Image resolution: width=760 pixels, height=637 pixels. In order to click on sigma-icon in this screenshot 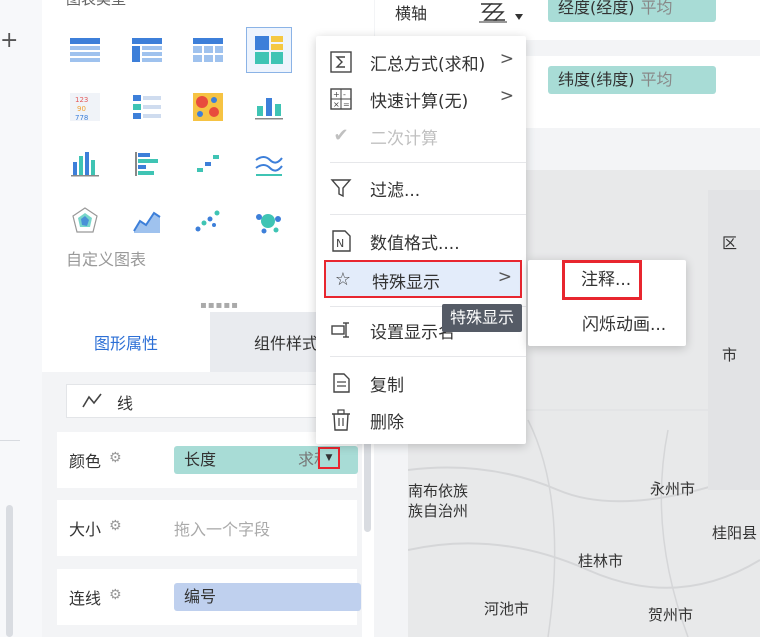, I will do `click(341, 62)`.